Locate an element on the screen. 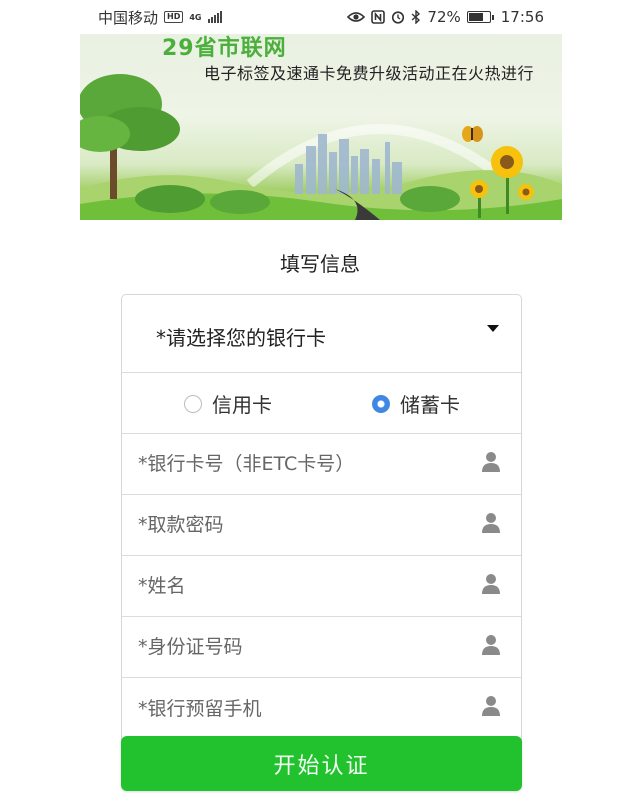 Image resolution: width=640 pixels, height=803 pixels. phone-row is located at coordinates (321, 708).